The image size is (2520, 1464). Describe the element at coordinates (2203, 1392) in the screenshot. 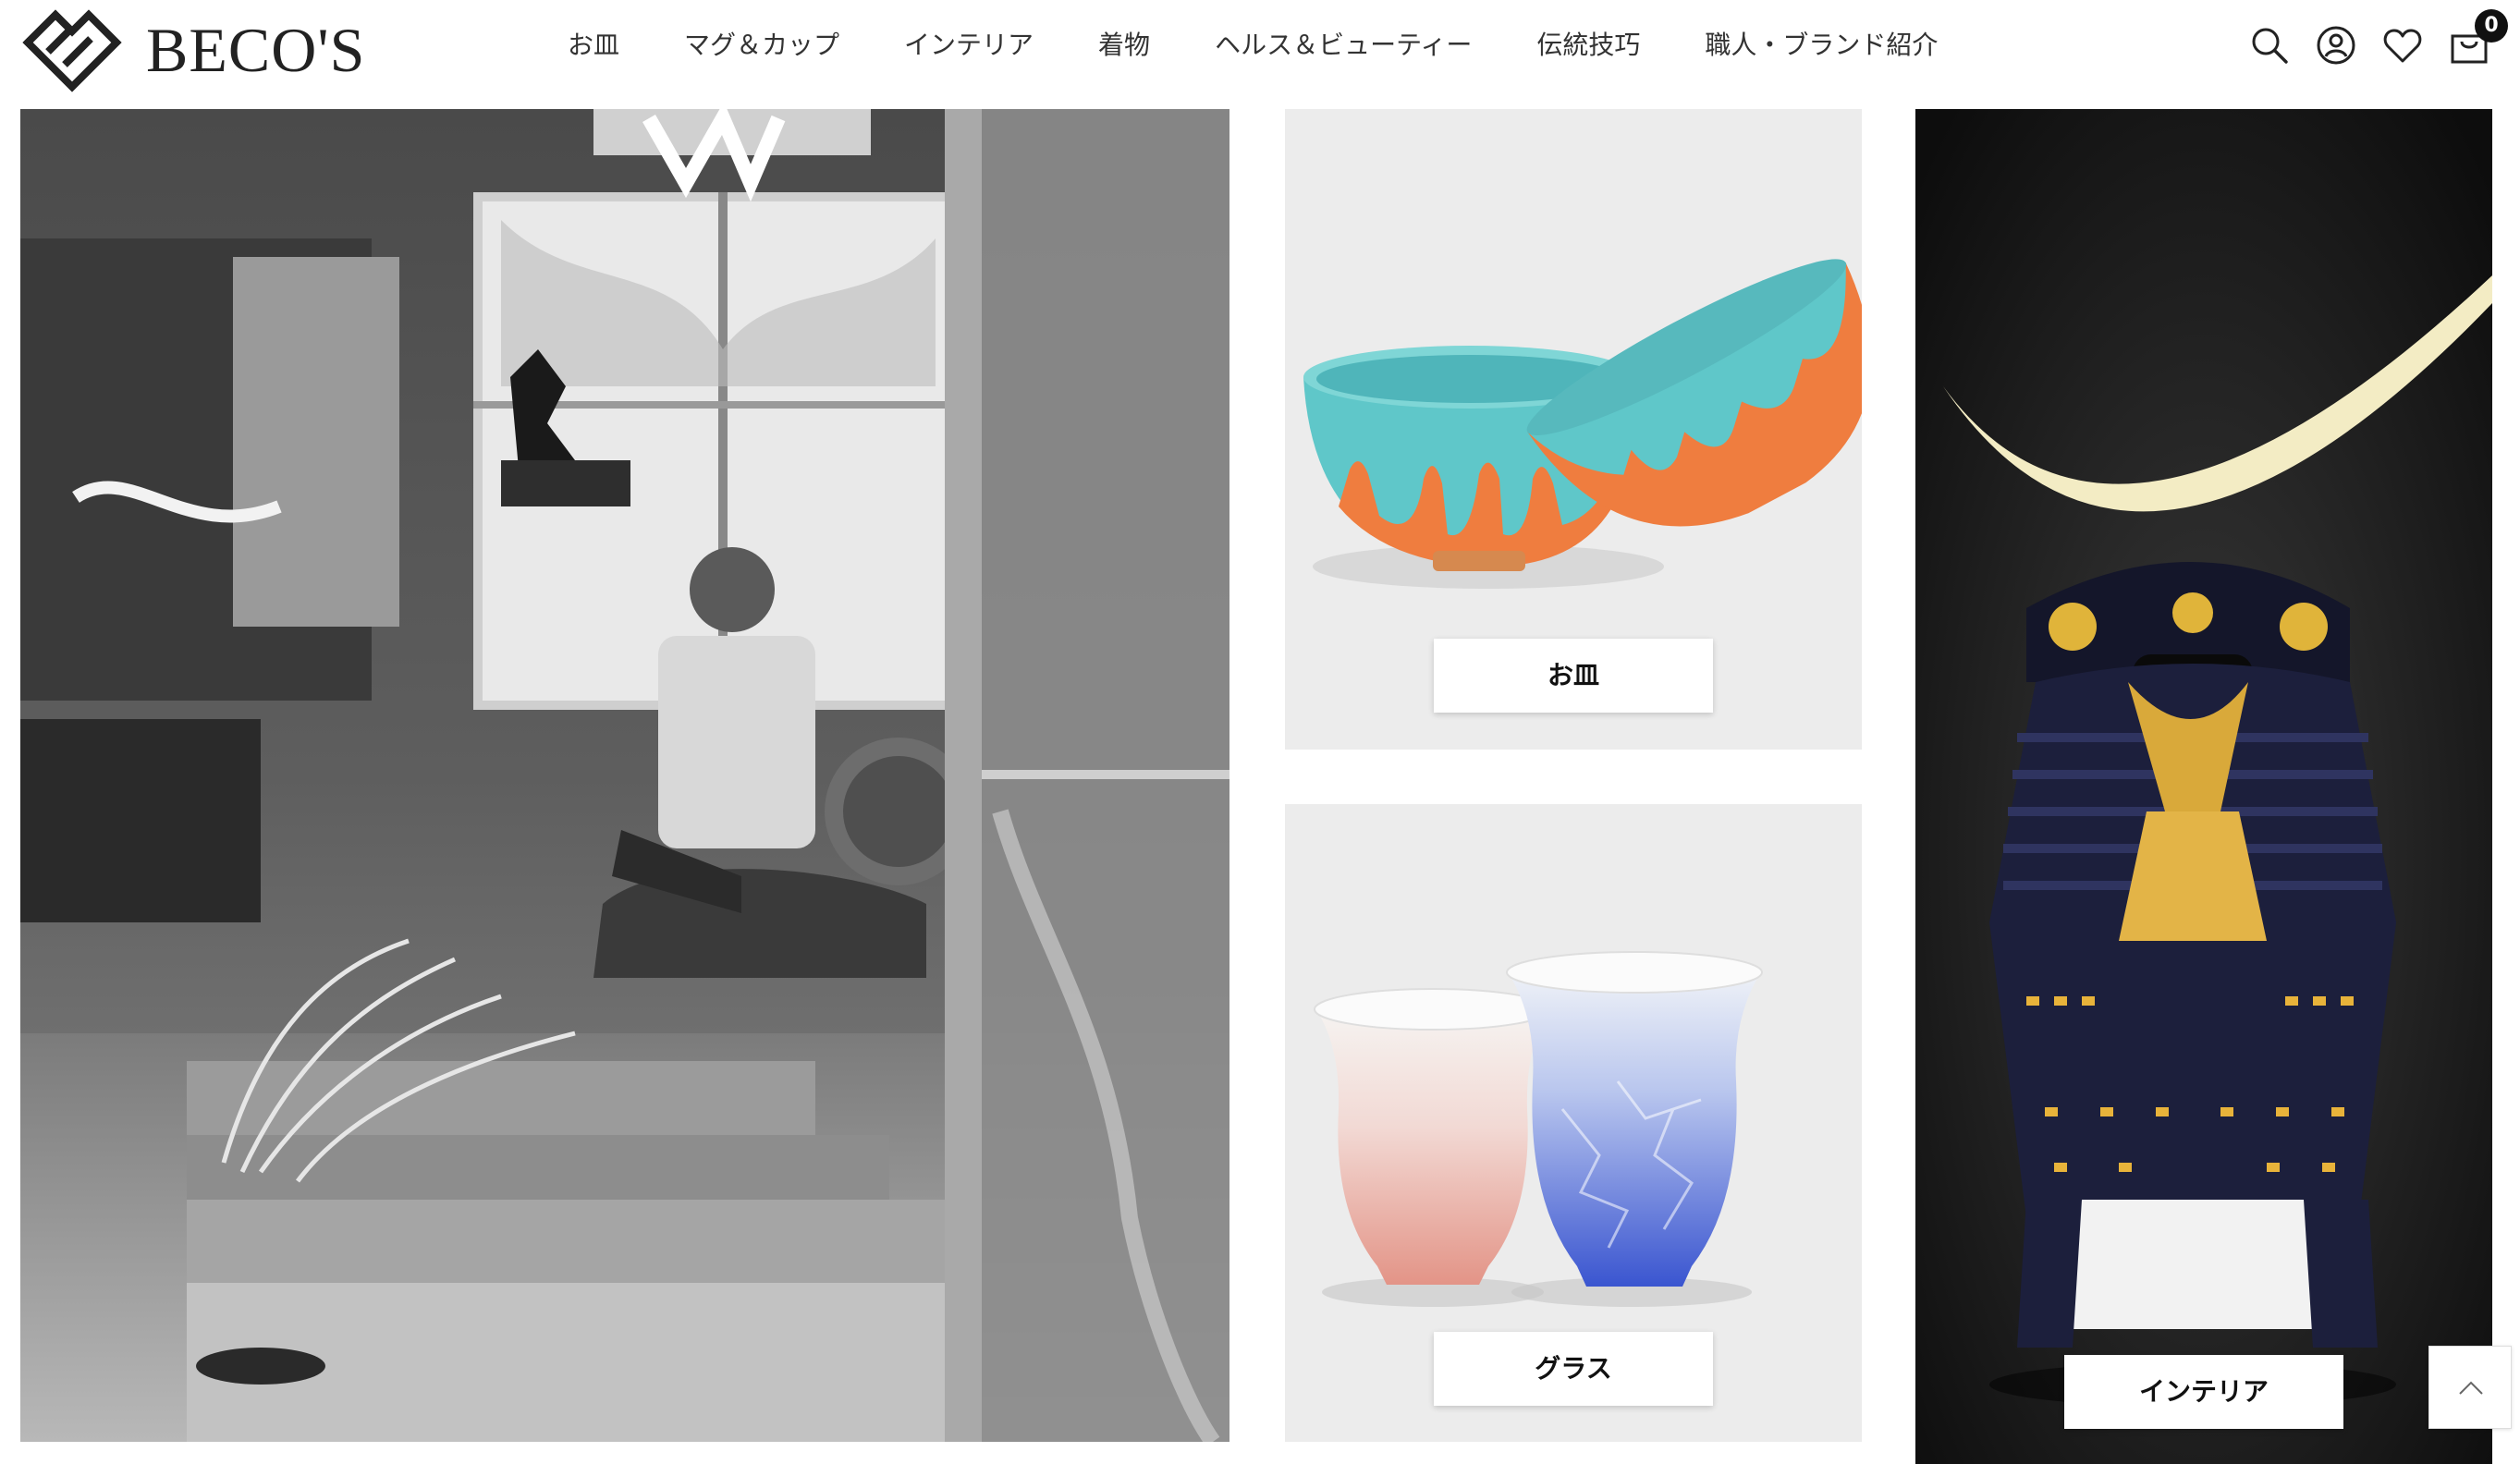

I see `category-label-interior: インテリア` at that location.